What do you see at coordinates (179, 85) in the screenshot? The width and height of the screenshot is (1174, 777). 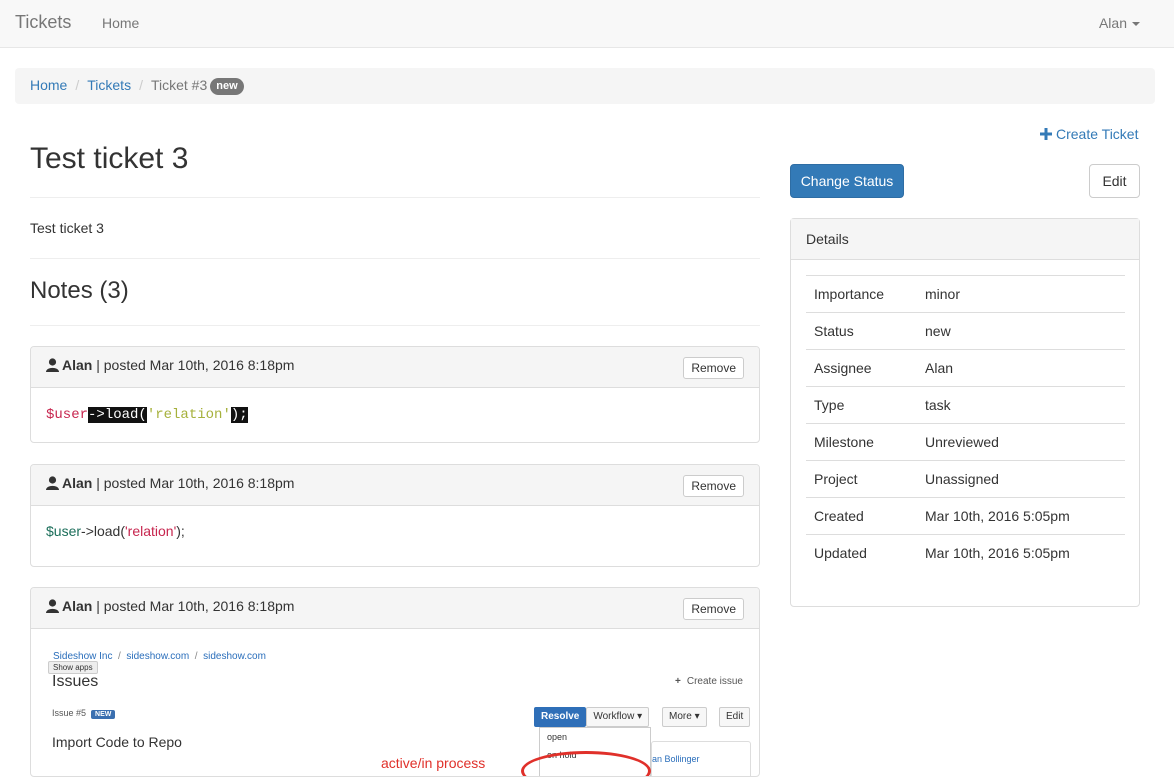 I see `breadcrumb-current: Ticket #3` at bounding box center [179, 85].